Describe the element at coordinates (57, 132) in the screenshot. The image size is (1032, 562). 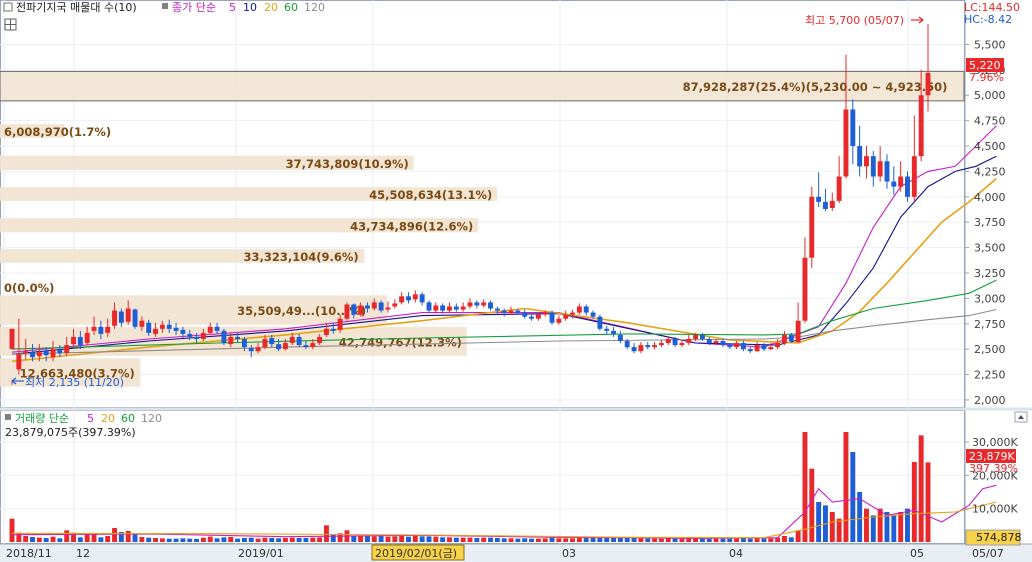
I see `volume-profile-label: 6,008,970(1.7%)` at that location.